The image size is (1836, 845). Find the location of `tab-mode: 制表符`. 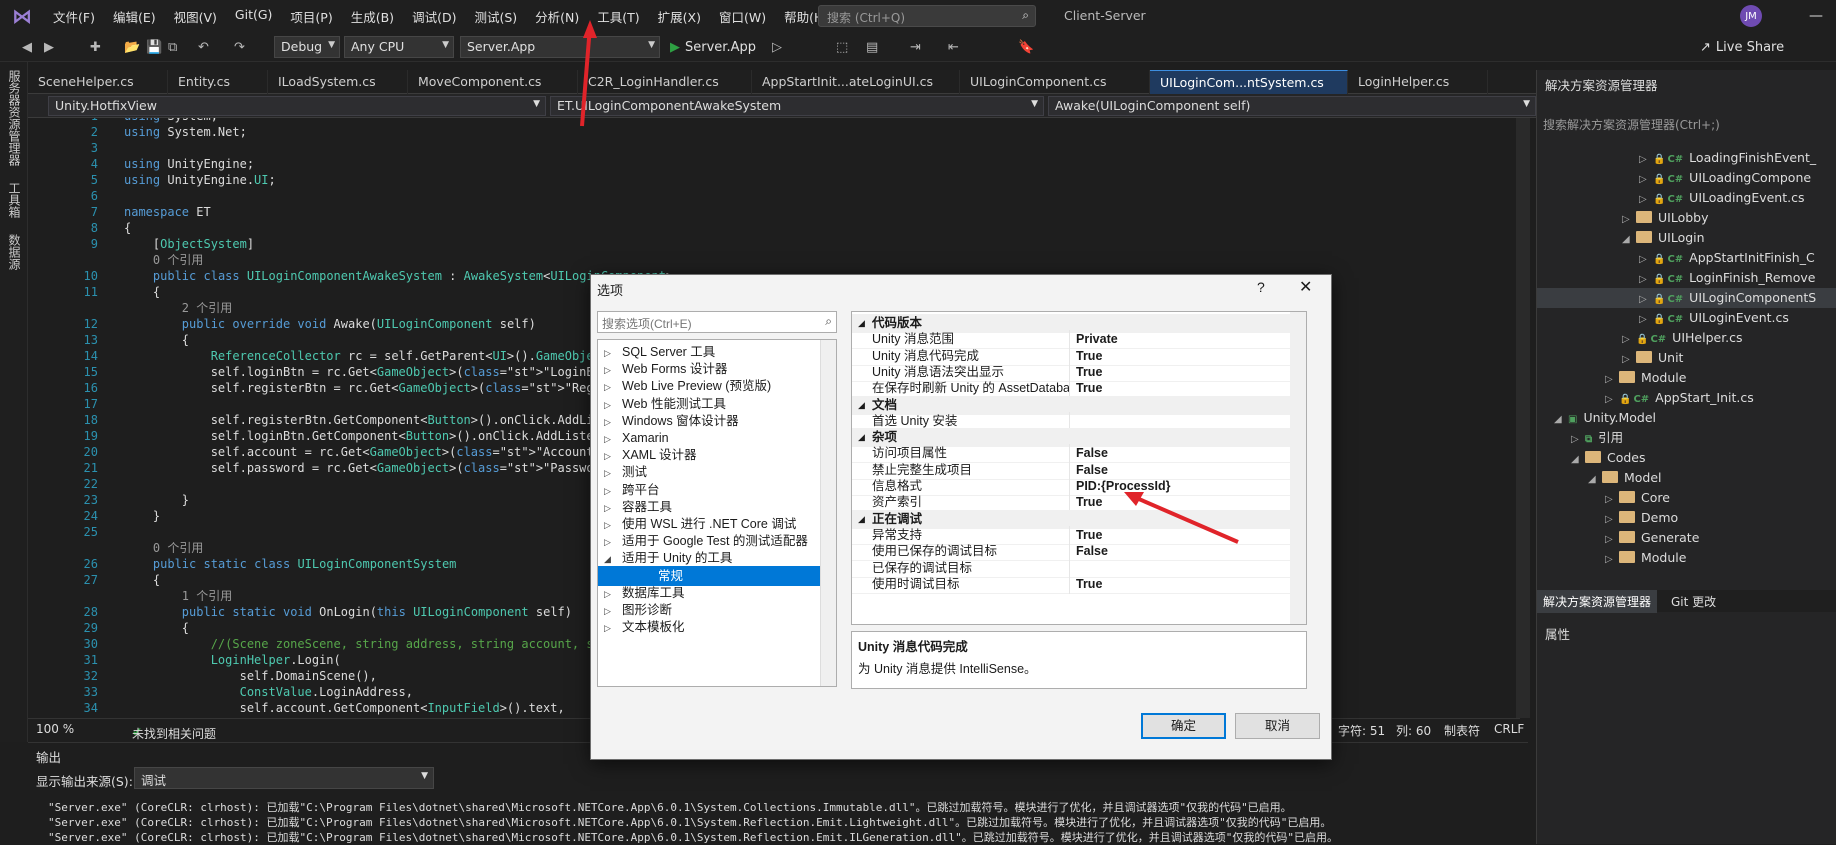

tab-mode: 制表符 is located at coordinates (1462, 730).